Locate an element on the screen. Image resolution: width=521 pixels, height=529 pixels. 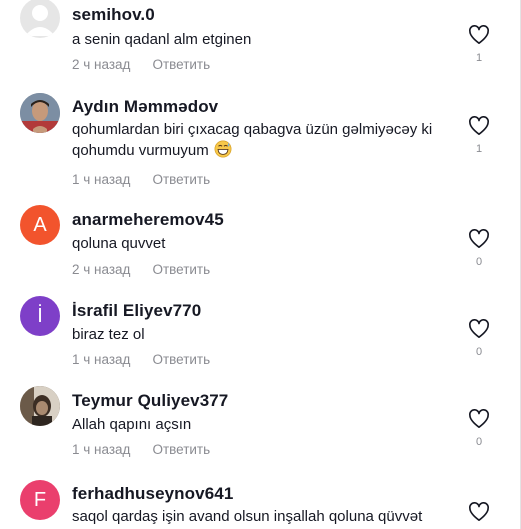
default-avatar-icon is located at coordinates (40, 20).